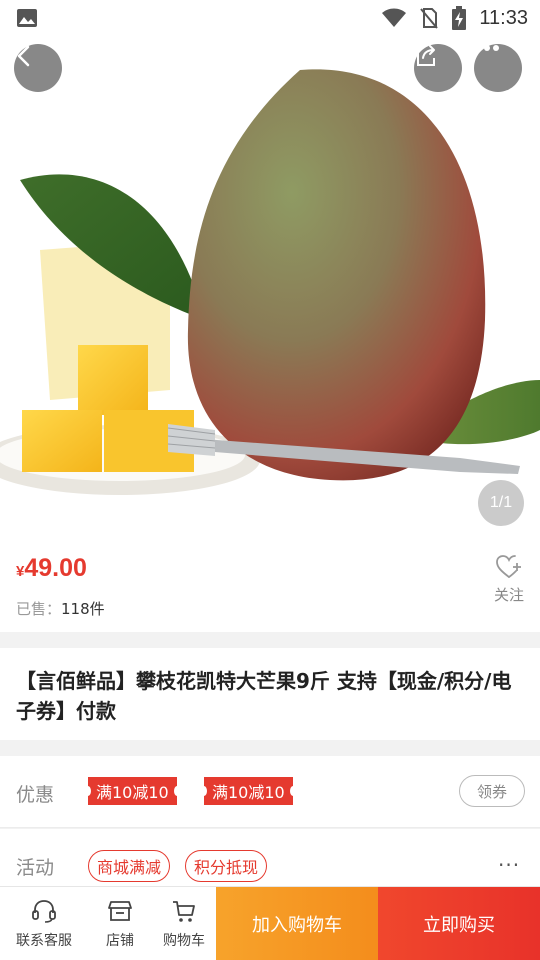  What do you see at coordinates (508, 595) in the screenshot?
I see `follow-label: 关注` at bounding box center [508, 595].